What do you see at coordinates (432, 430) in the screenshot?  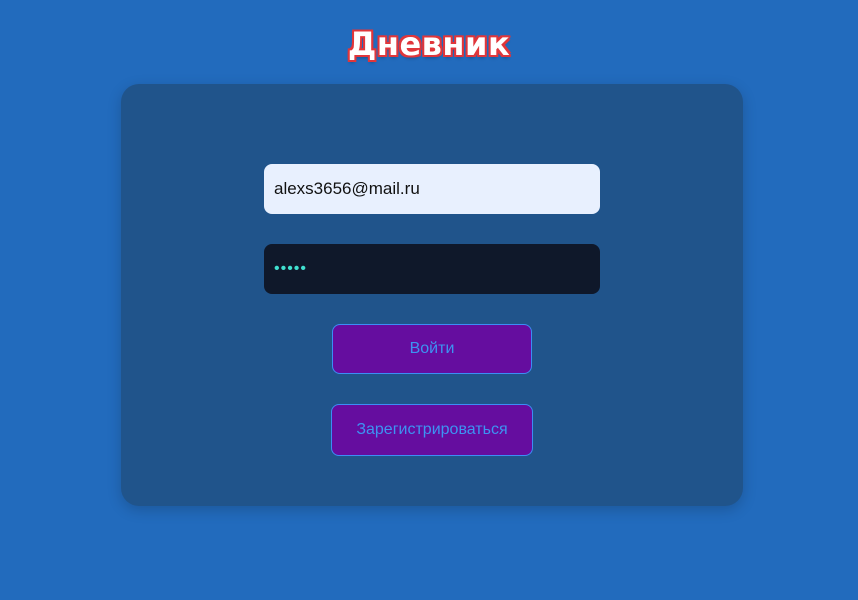 I see `register-button: Зарегистрироваться` at bounding box center [432, 430].